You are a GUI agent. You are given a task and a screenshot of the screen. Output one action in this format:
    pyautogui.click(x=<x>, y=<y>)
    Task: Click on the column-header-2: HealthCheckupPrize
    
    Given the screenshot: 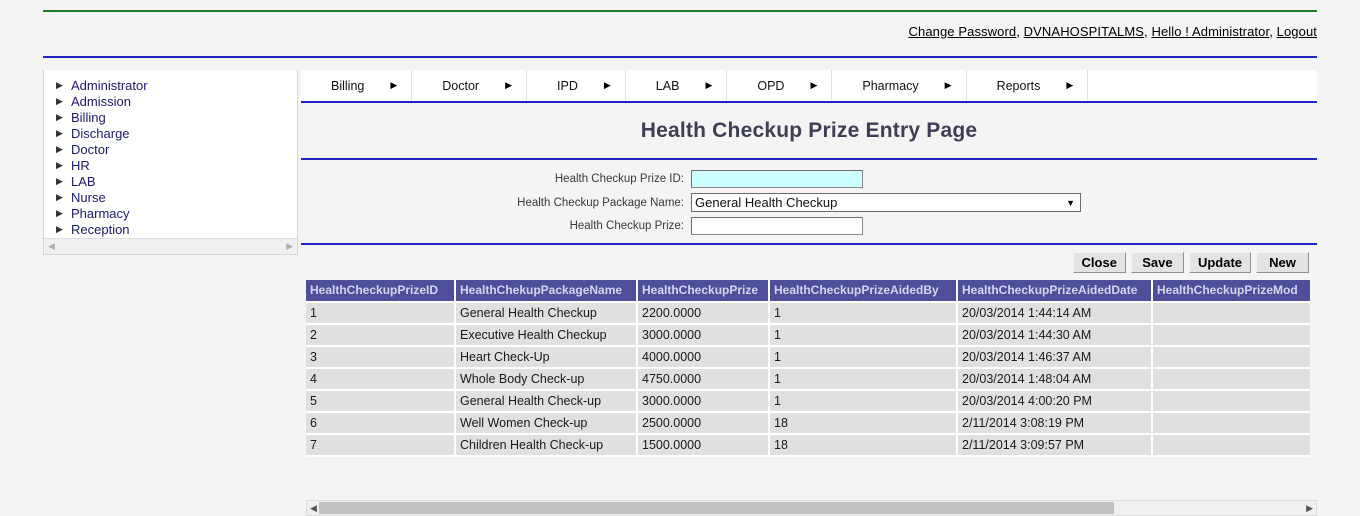 What is the action you would take?
    pyautogui.click(x=704, y=291)
    